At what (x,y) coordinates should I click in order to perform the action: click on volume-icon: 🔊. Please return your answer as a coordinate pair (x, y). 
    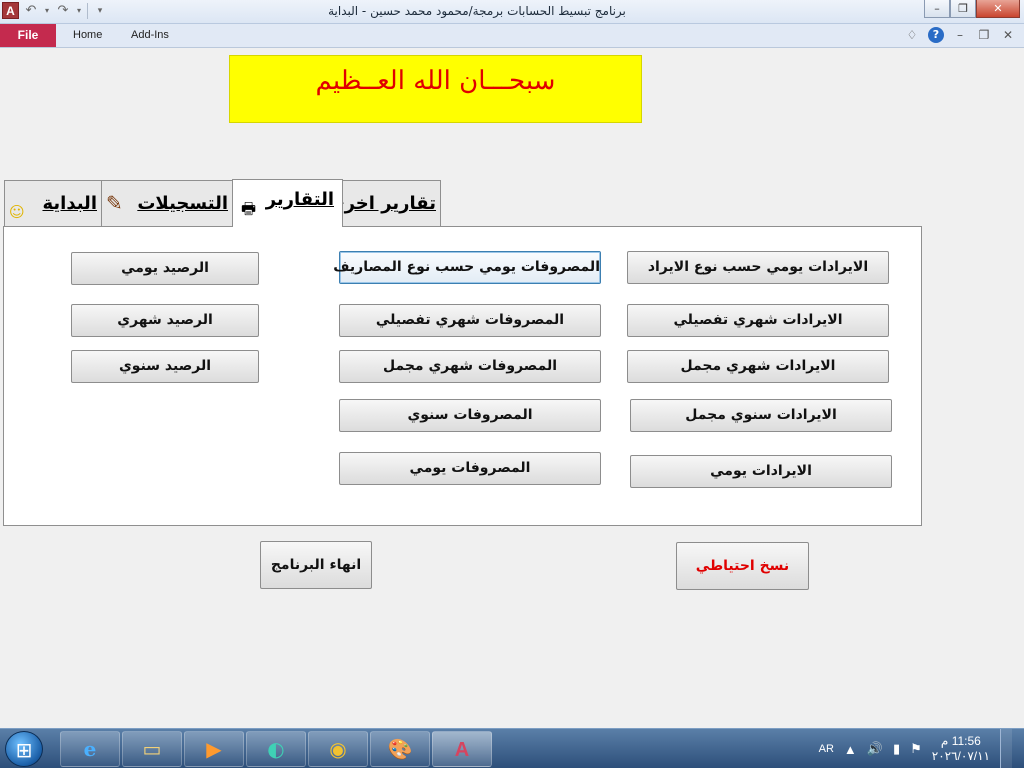
    Looking at the image, I should click on (875, 749).